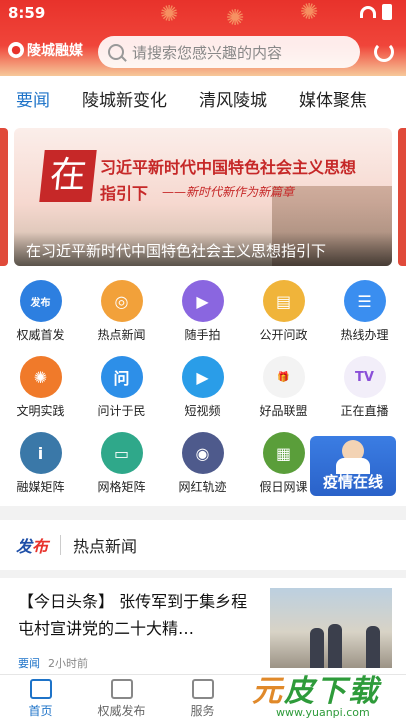  I want to click on video-camera-icon: ▶, so click(202, 301).